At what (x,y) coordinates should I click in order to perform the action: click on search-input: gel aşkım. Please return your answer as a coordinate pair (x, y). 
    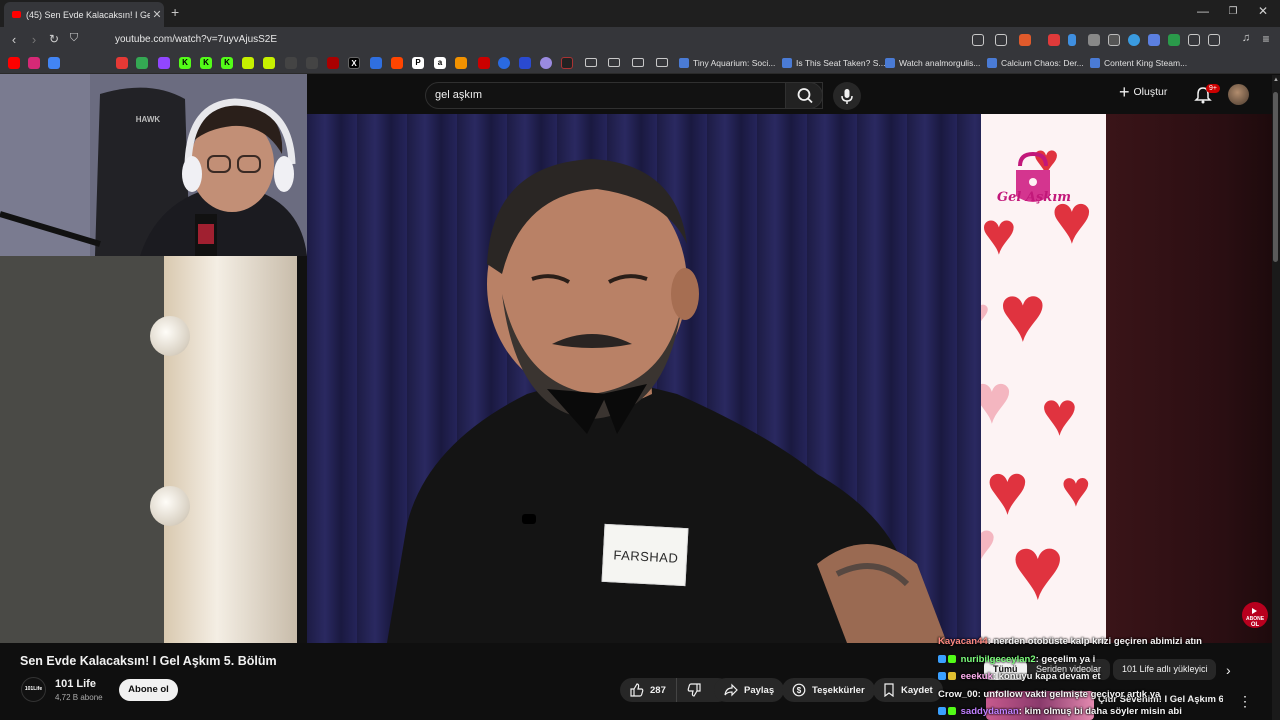
    Looking at the image, I should click on (458, 95).